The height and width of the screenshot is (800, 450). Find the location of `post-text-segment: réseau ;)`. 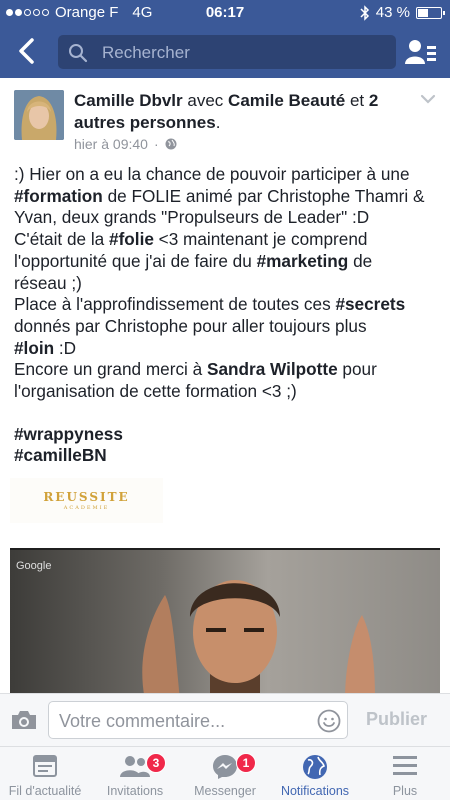

post-text-segment: réseau ;) is located at coordinates (48, 282).